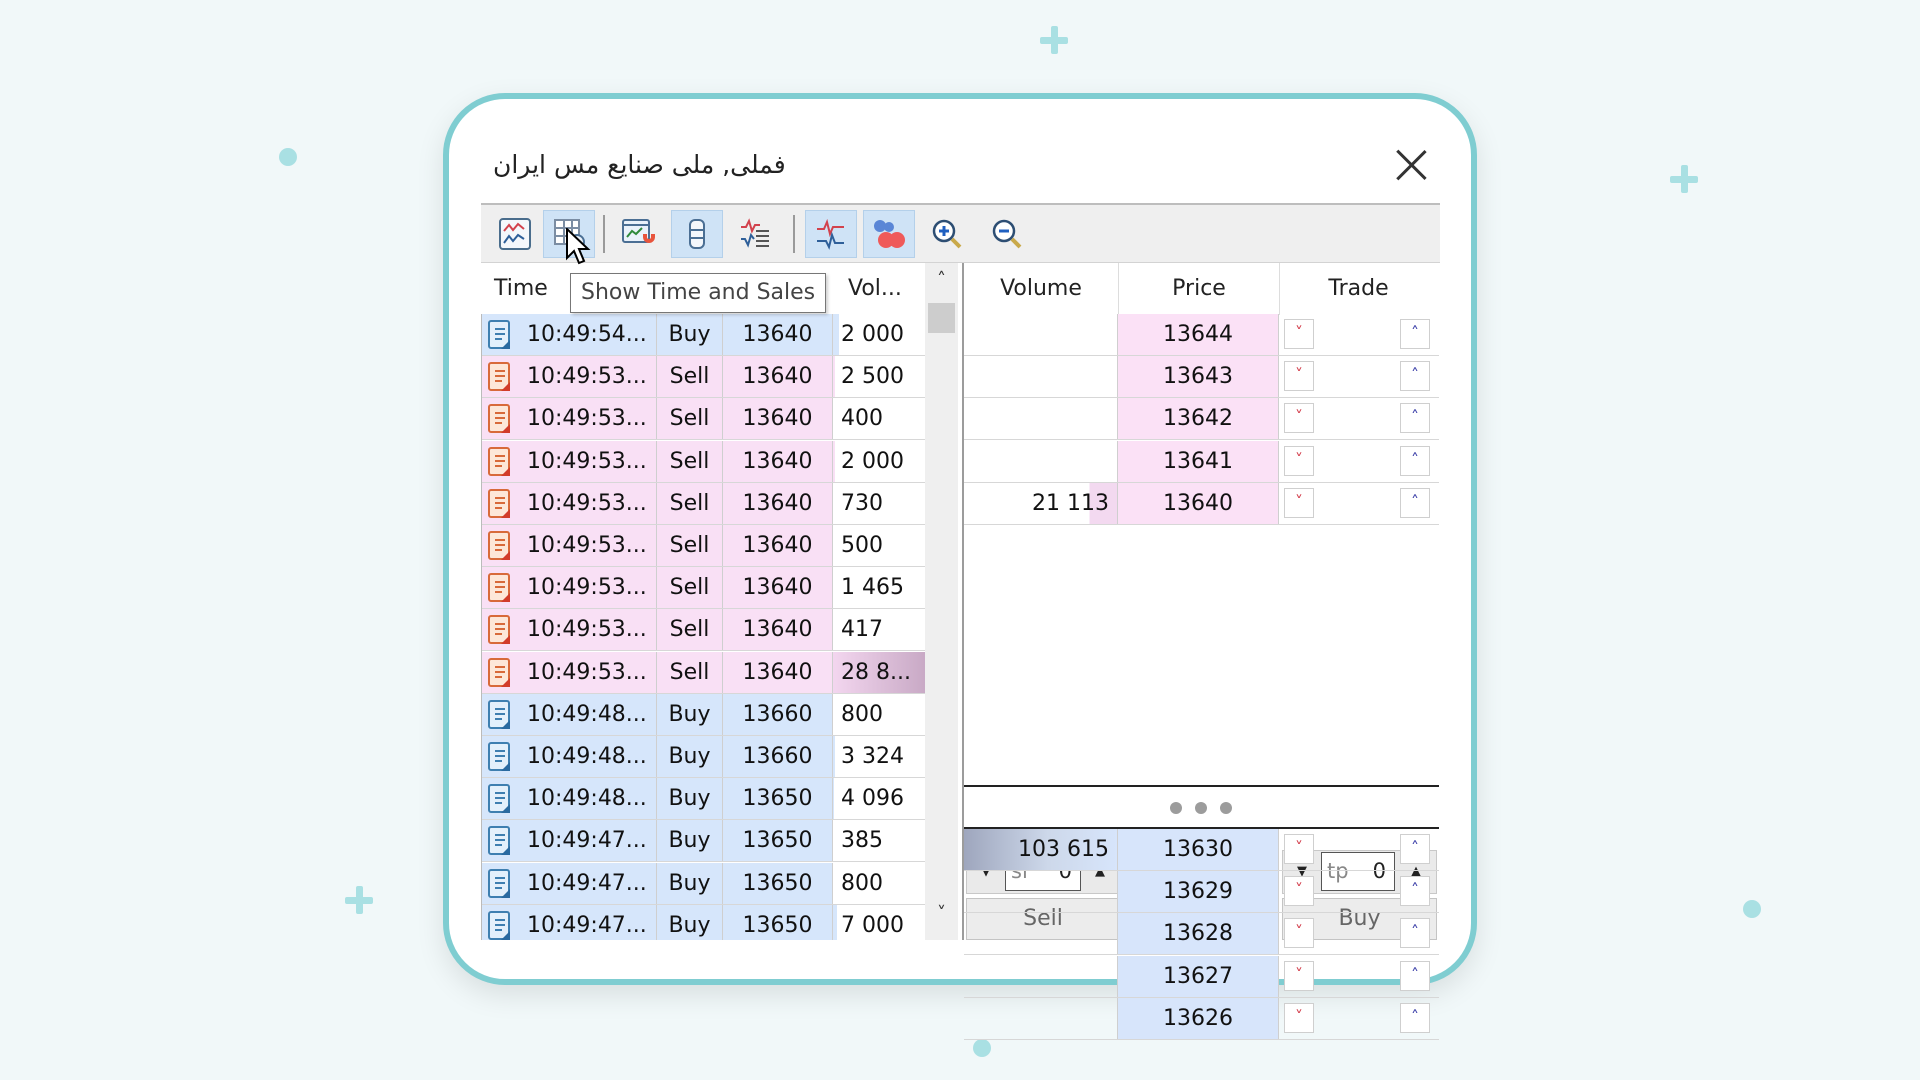 The height and width of the screenshot is (1080, 1920). Describe the element at coordinates (704, 335) in the screenshot. I see `table-row: 10:49:54... Buy 13640 2 000` at that location.